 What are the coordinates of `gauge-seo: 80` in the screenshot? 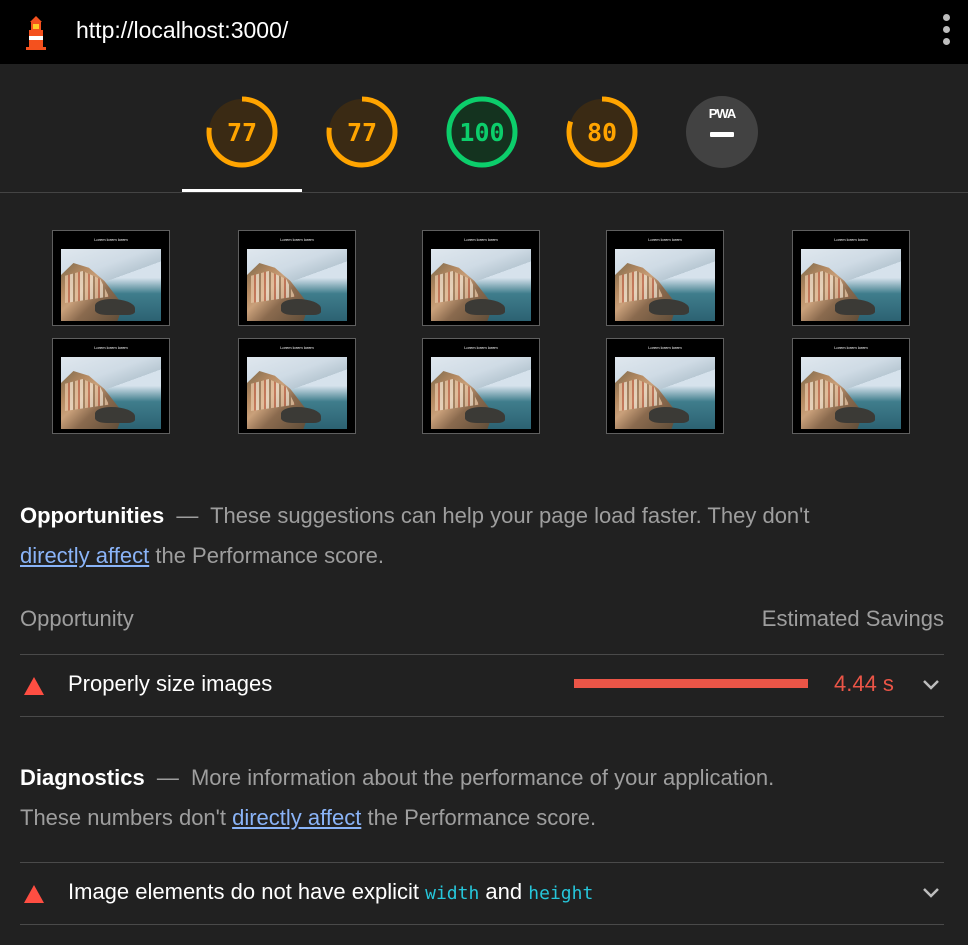 It's located at (602, 132).